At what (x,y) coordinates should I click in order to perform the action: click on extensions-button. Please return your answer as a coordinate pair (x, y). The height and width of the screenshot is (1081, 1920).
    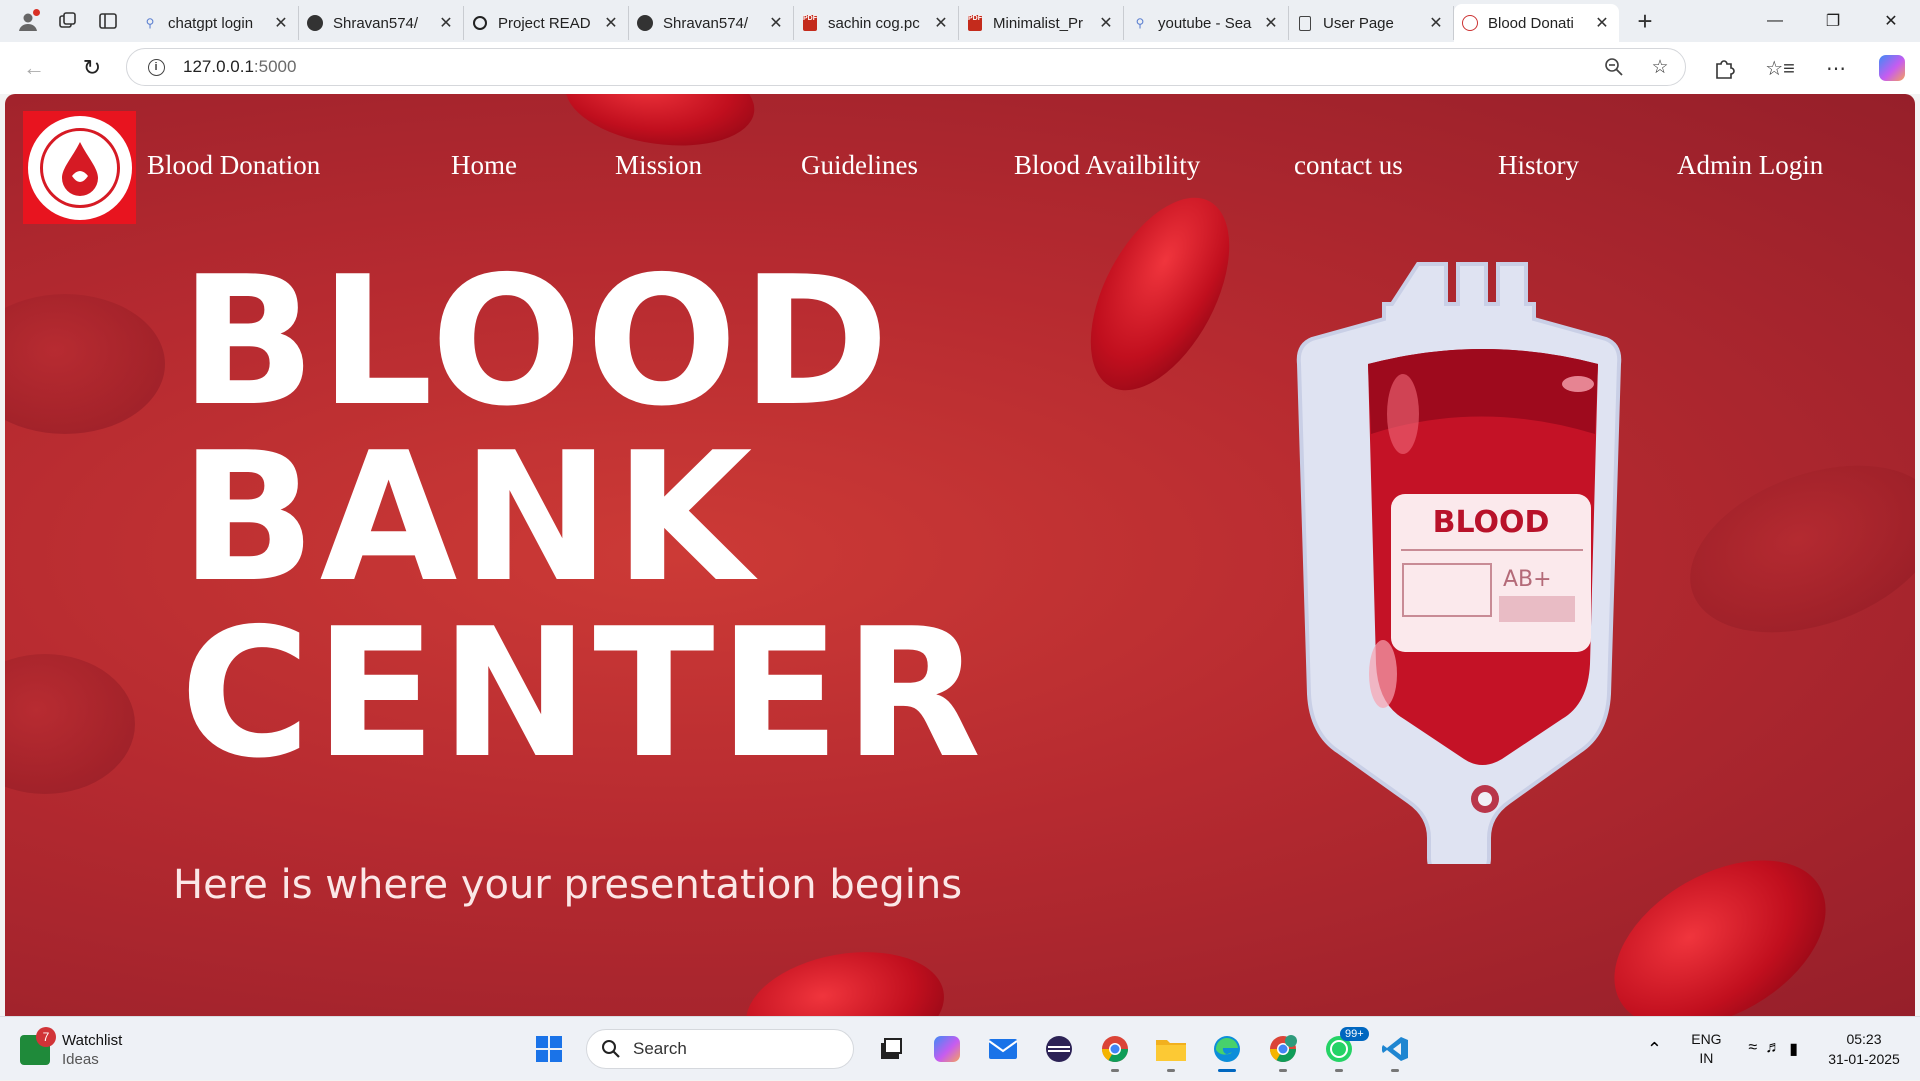
    Looking at the image, I should click on (1724, 68).